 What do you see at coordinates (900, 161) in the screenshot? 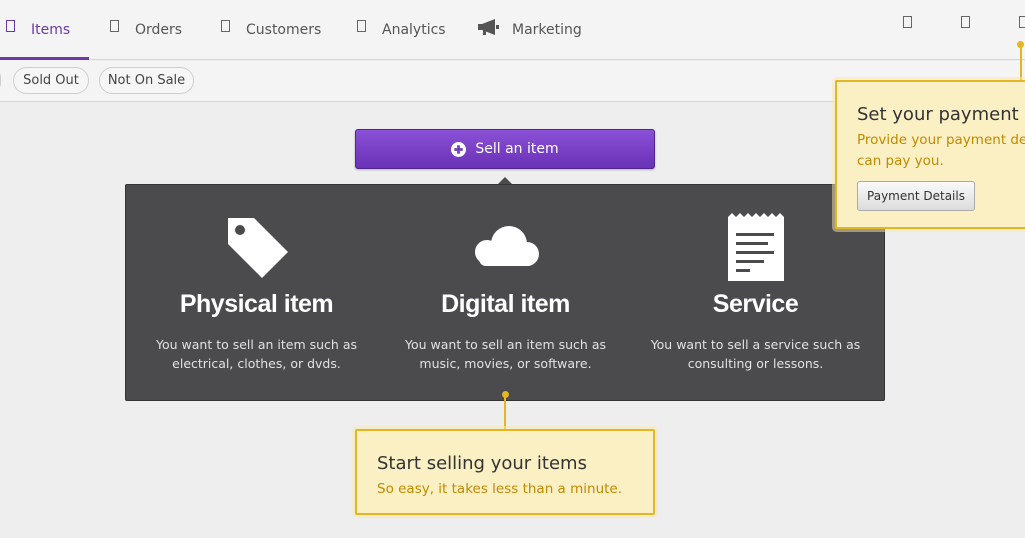
I see `payment-callout-text-line2: can pay you.` at bounding box center [900, 161].